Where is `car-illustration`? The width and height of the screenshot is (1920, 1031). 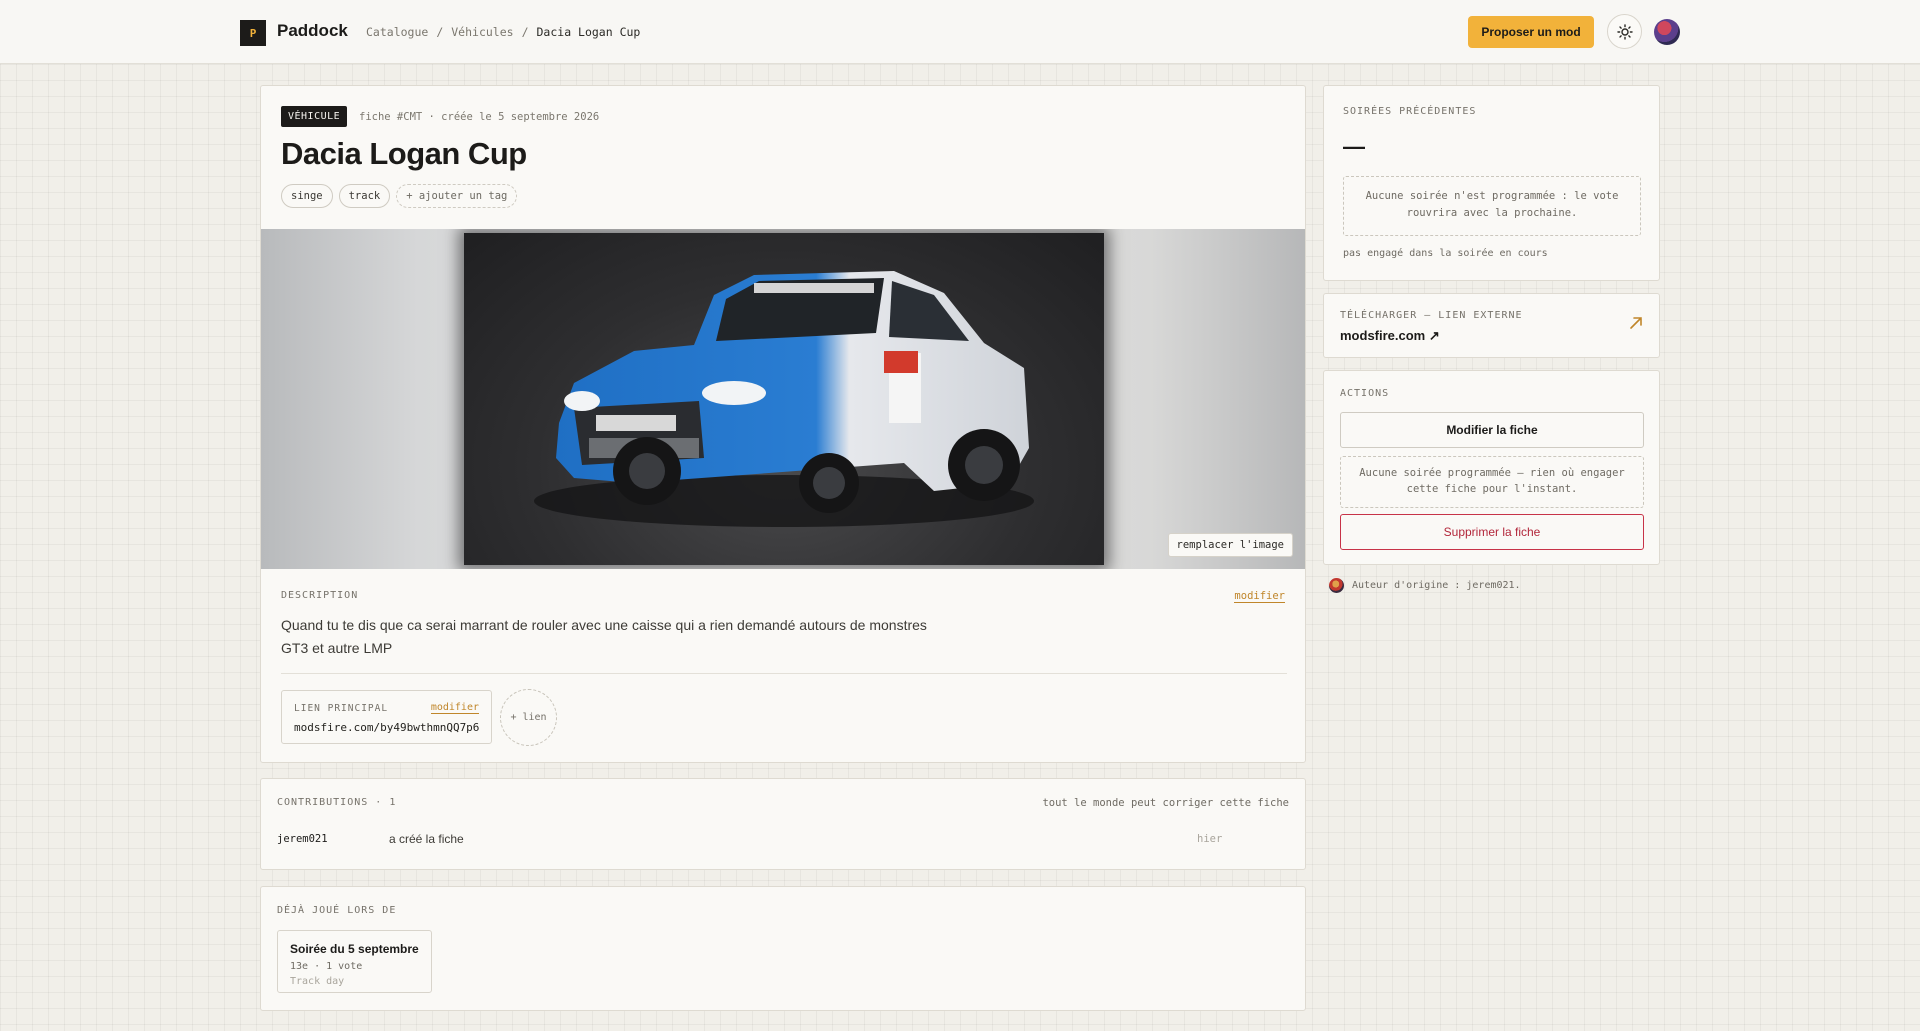
car-illustration is located at coordinates (784, 399).